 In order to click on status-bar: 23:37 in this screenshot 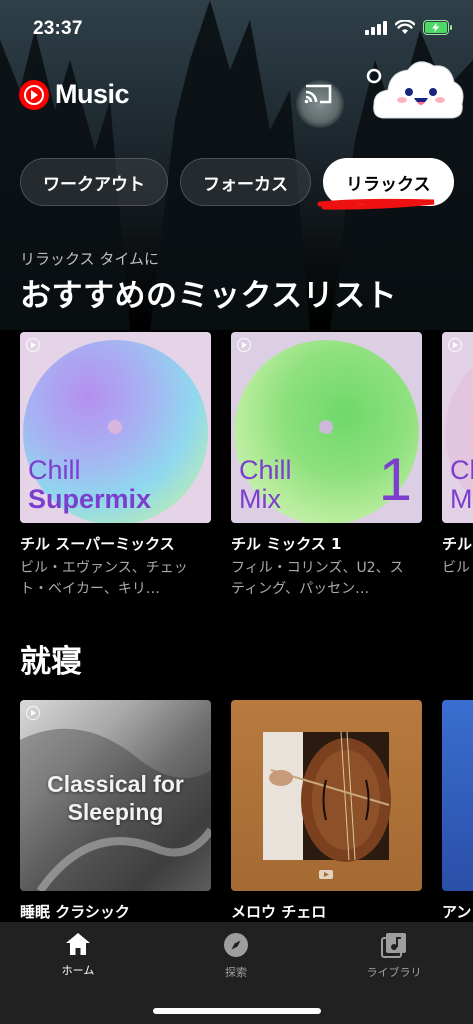, I will do `click(236, 28)`.